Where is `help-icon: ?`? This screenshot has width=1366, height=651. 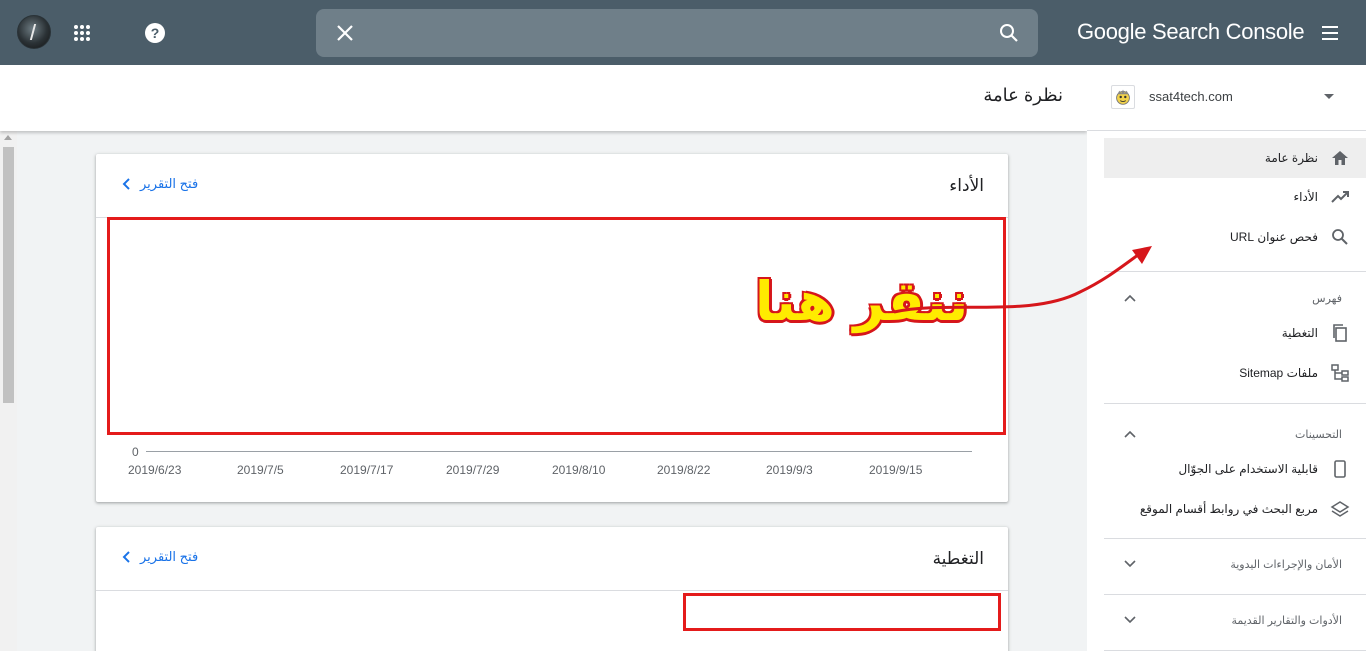
help-icon: ? is located at coordinates (155, 33).